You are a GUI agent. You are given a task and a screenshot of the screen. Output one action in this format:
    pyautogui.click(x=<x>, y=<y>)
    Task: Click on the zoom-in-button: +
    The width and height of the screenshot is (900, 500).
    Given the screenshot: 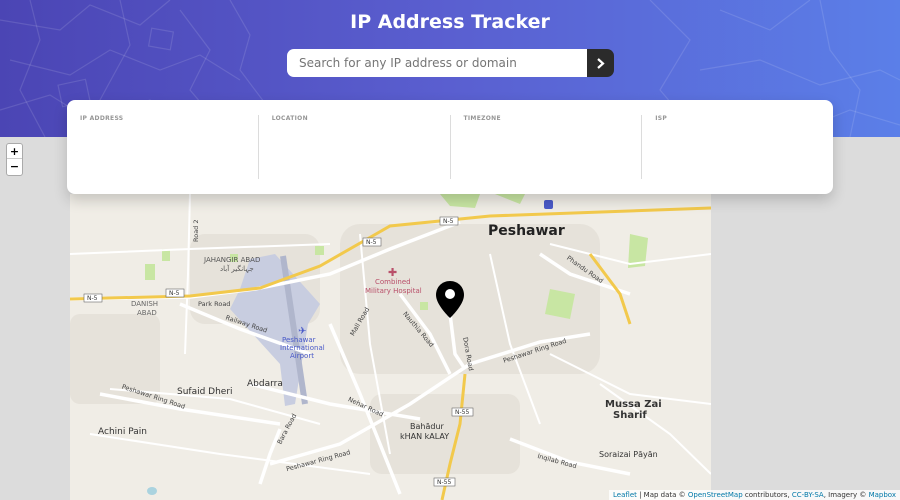 What is the action you would take?
    pyautogui.click(x=14, y=151)
    